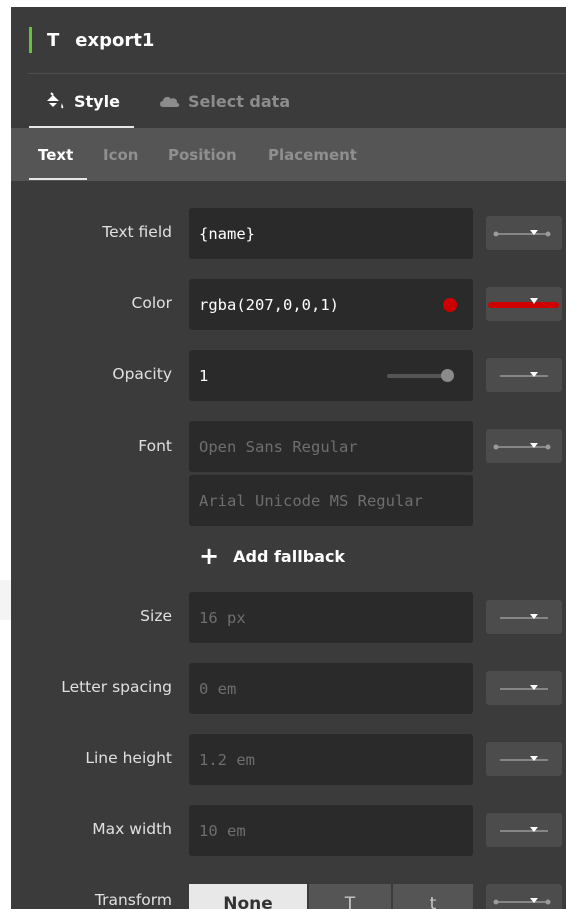 Image resolution: width=566 pixels, height=909 pixels. Describe the element at coordinates (450, 305) in the screenshot. I see `color-swatch` at that location.